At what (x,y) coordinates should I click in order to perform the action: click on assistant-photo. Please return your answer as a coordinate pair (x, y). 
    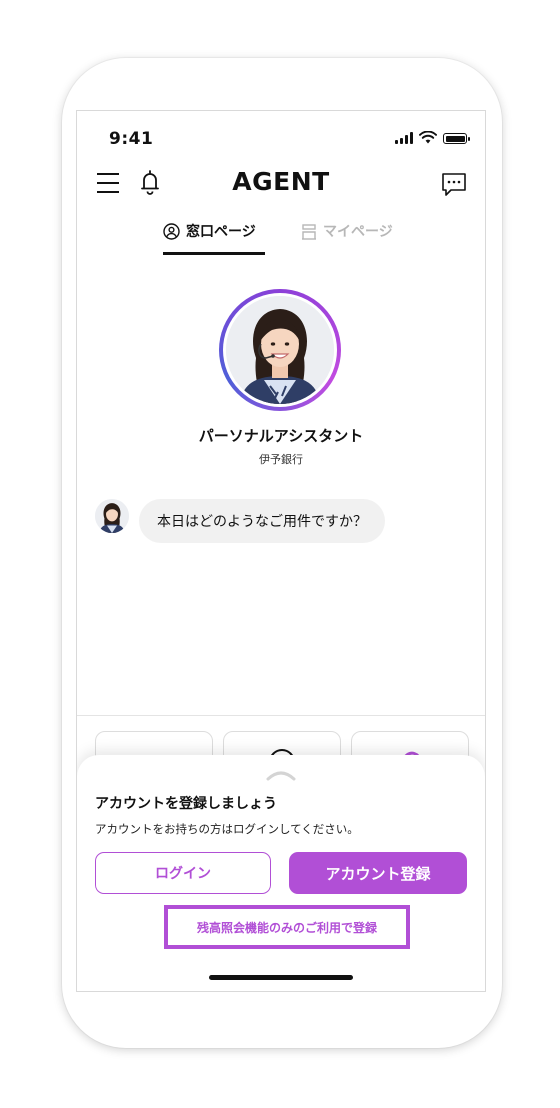
    Looking at the image, I should click on (280, 350).